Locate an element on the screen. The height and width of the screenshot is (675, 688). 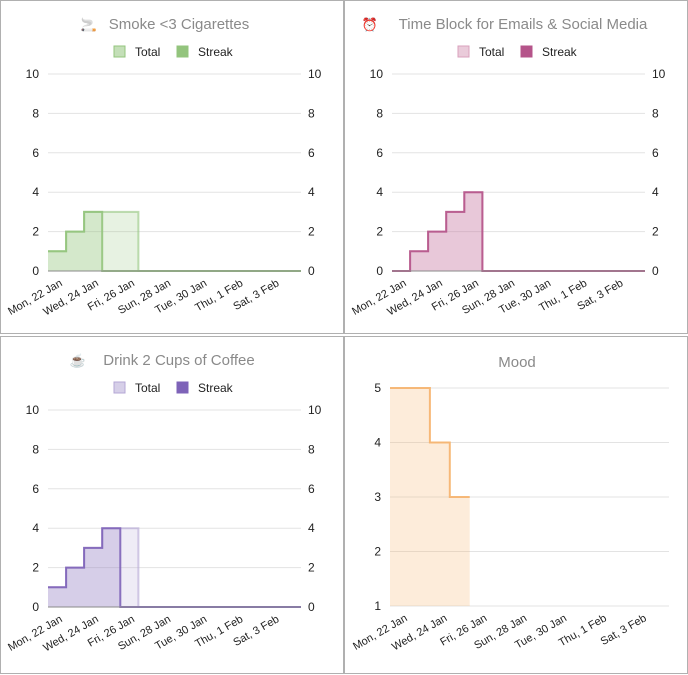
series-area-streak is located at coordinates (174, 241).